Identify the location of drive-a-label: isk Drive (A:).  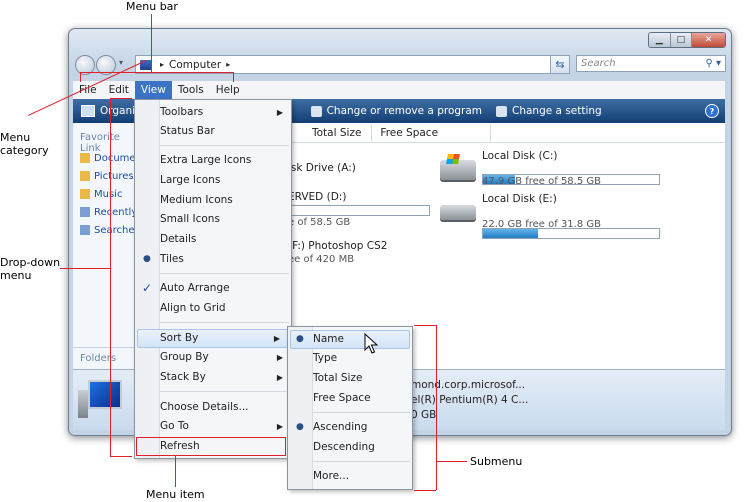
(322, 168).